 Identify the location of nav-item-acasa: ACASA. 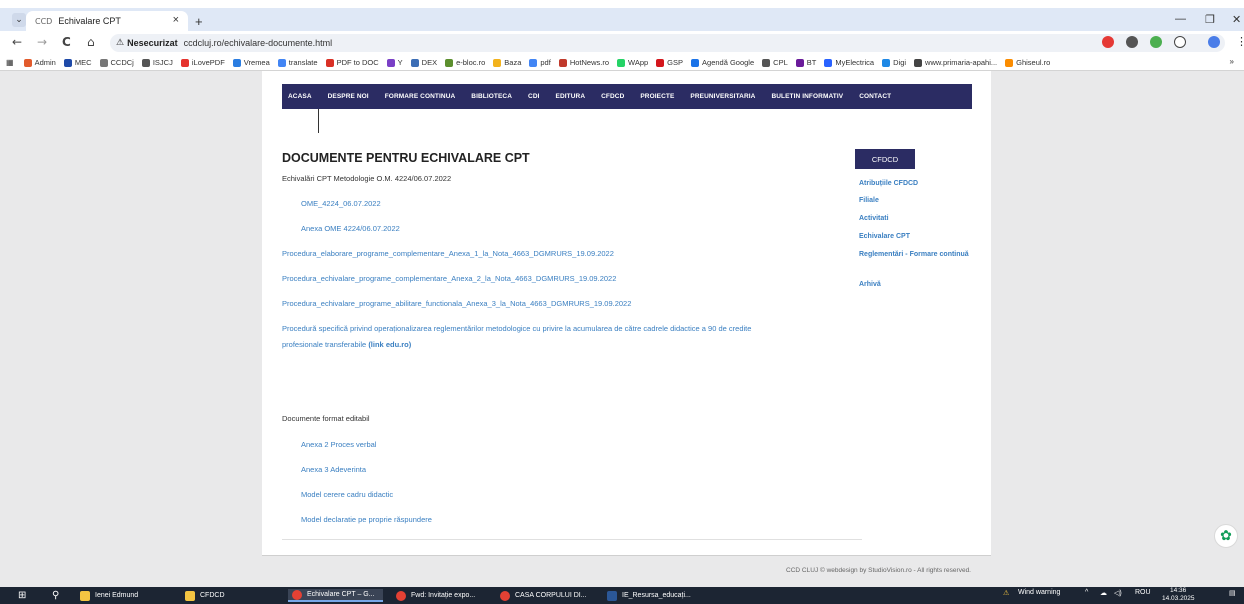
(300, 96).